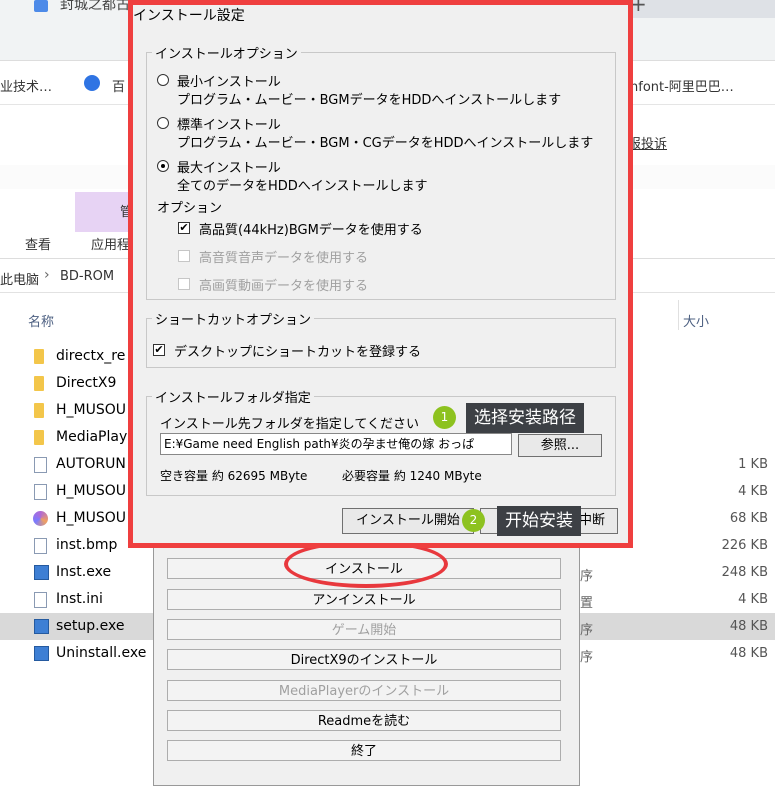 The height and width of the screenshot is (799, 775). What do you see at coordinates (91, 356) in the screenshot?
I see `file-name: directx_re` at bounding box center [91, 356].